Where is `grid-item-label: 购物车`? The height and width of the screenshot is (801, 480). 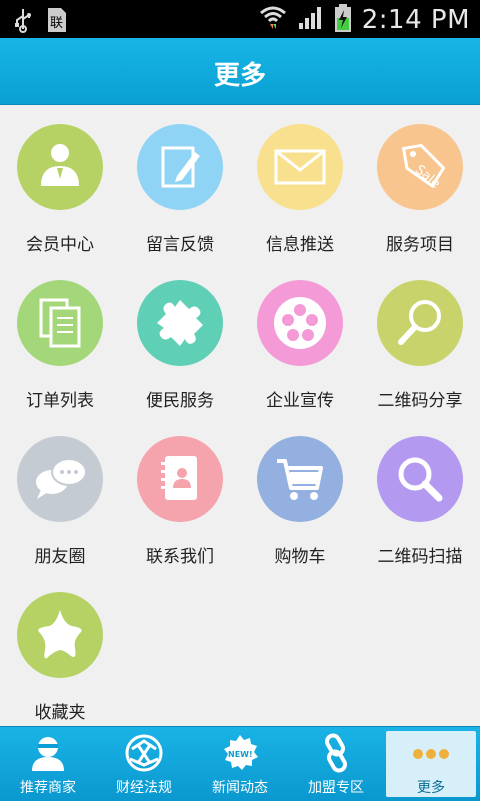 grid-item-label: 购物车 is located at coordinates (300, 557).